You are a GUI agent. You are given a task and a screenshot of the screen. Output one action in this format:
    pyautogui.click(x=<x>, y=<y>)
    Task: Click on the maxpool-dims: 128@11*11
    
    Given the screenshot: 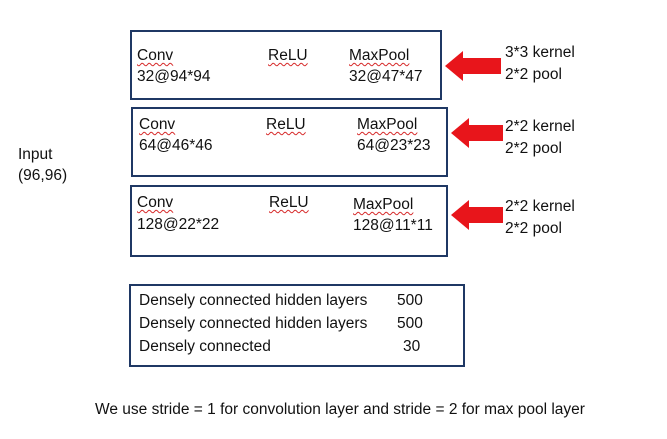 What is the action you would take?
    pyautogui.click(x=393, y=225)
    